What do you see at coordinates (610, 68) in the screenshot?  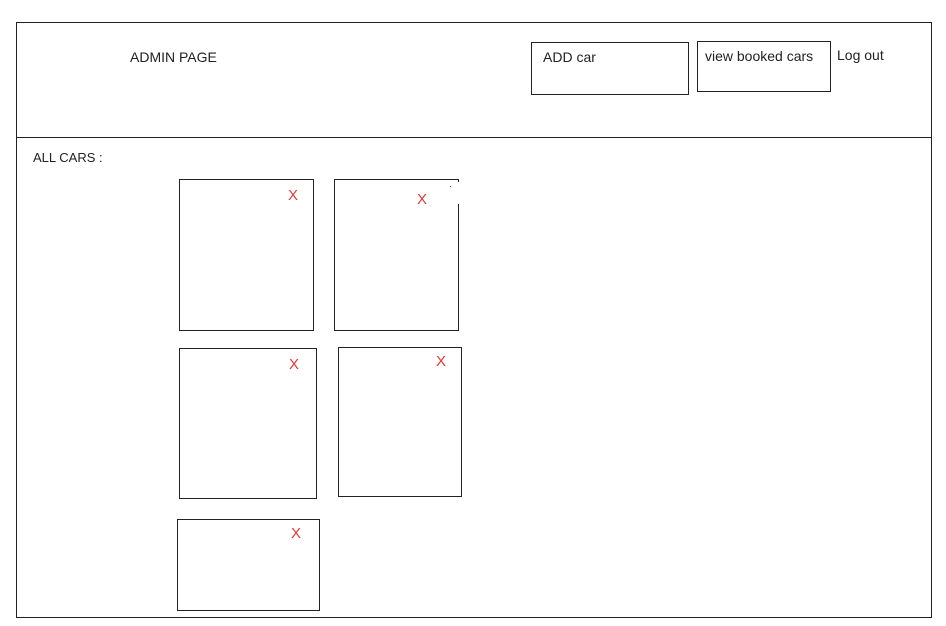 I see `add-car-button: ADD car` at bounding box center [610, 68].